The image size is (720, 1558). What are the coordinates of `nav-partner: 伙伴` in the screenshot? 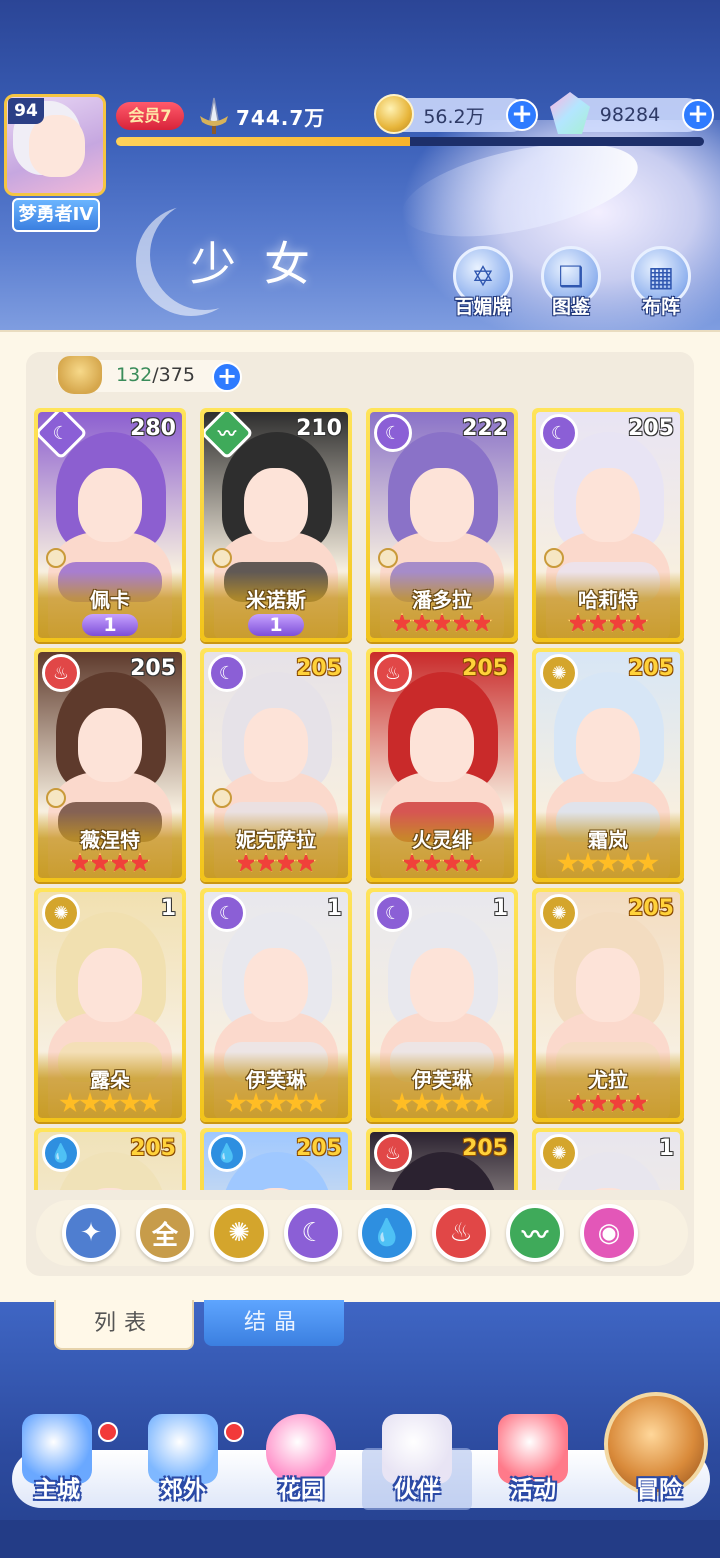 It's located at (417, 1462).